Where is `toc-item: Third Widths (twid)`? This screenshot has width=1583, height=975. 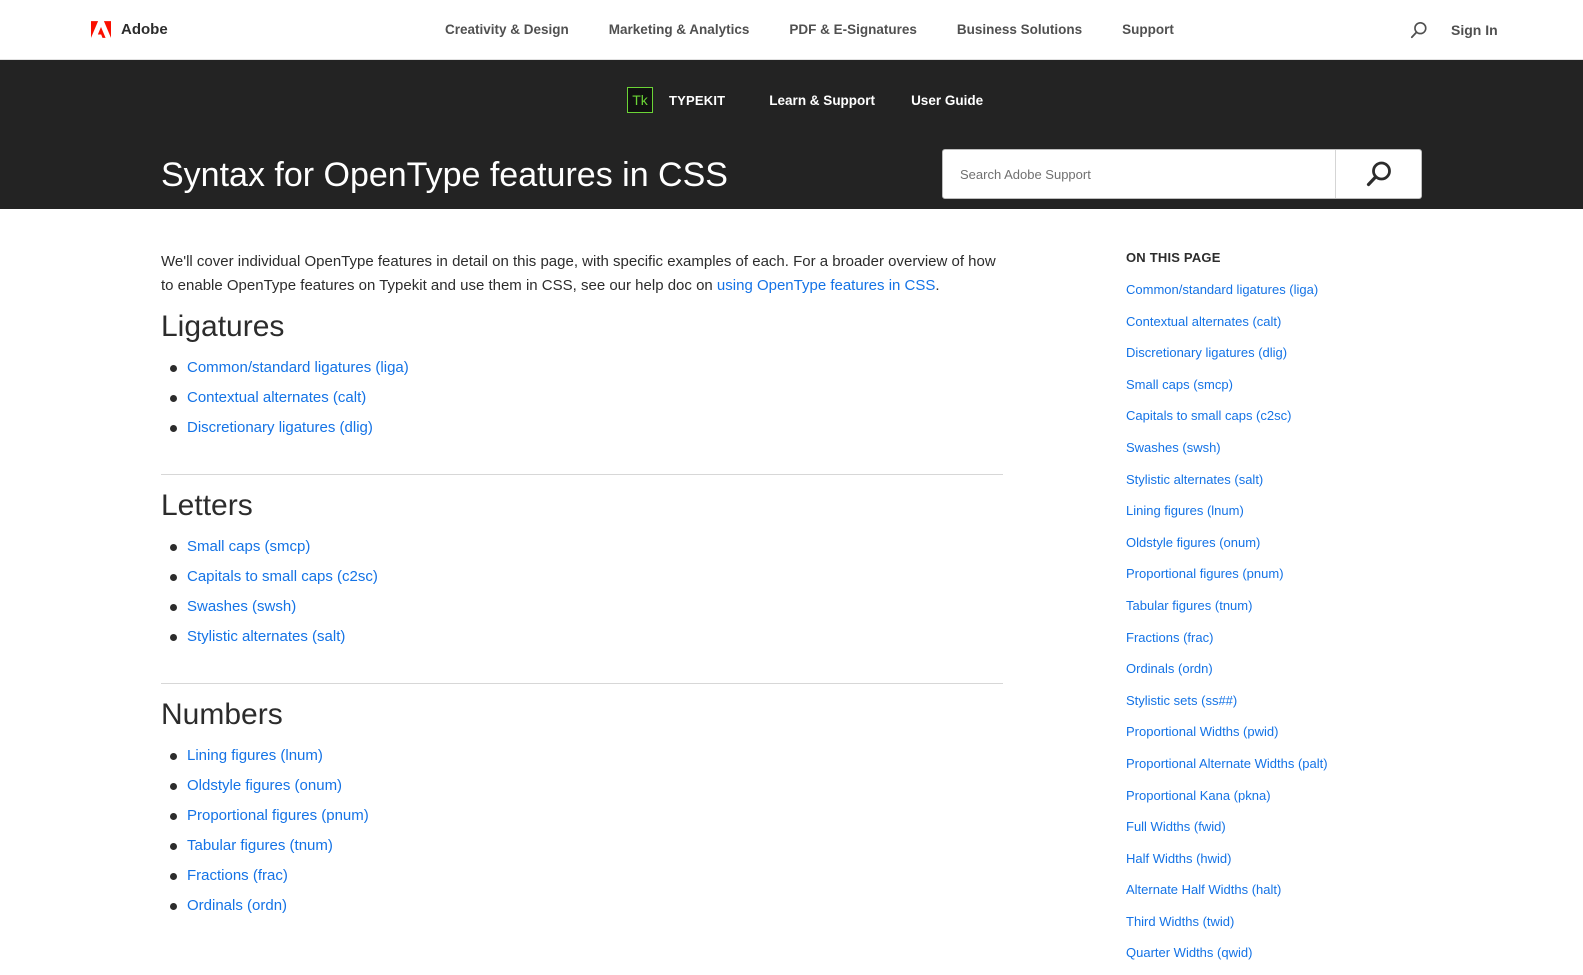 toc-item: Third Widths (twid) is located at coordinates (1276, 930).